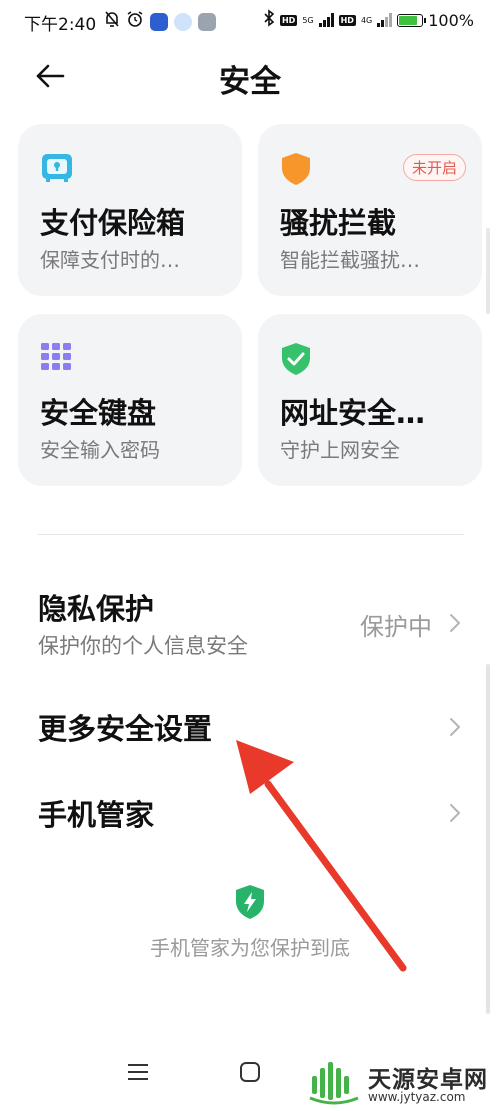  I want to click on status-badge: 未开启, so click(434, 167).